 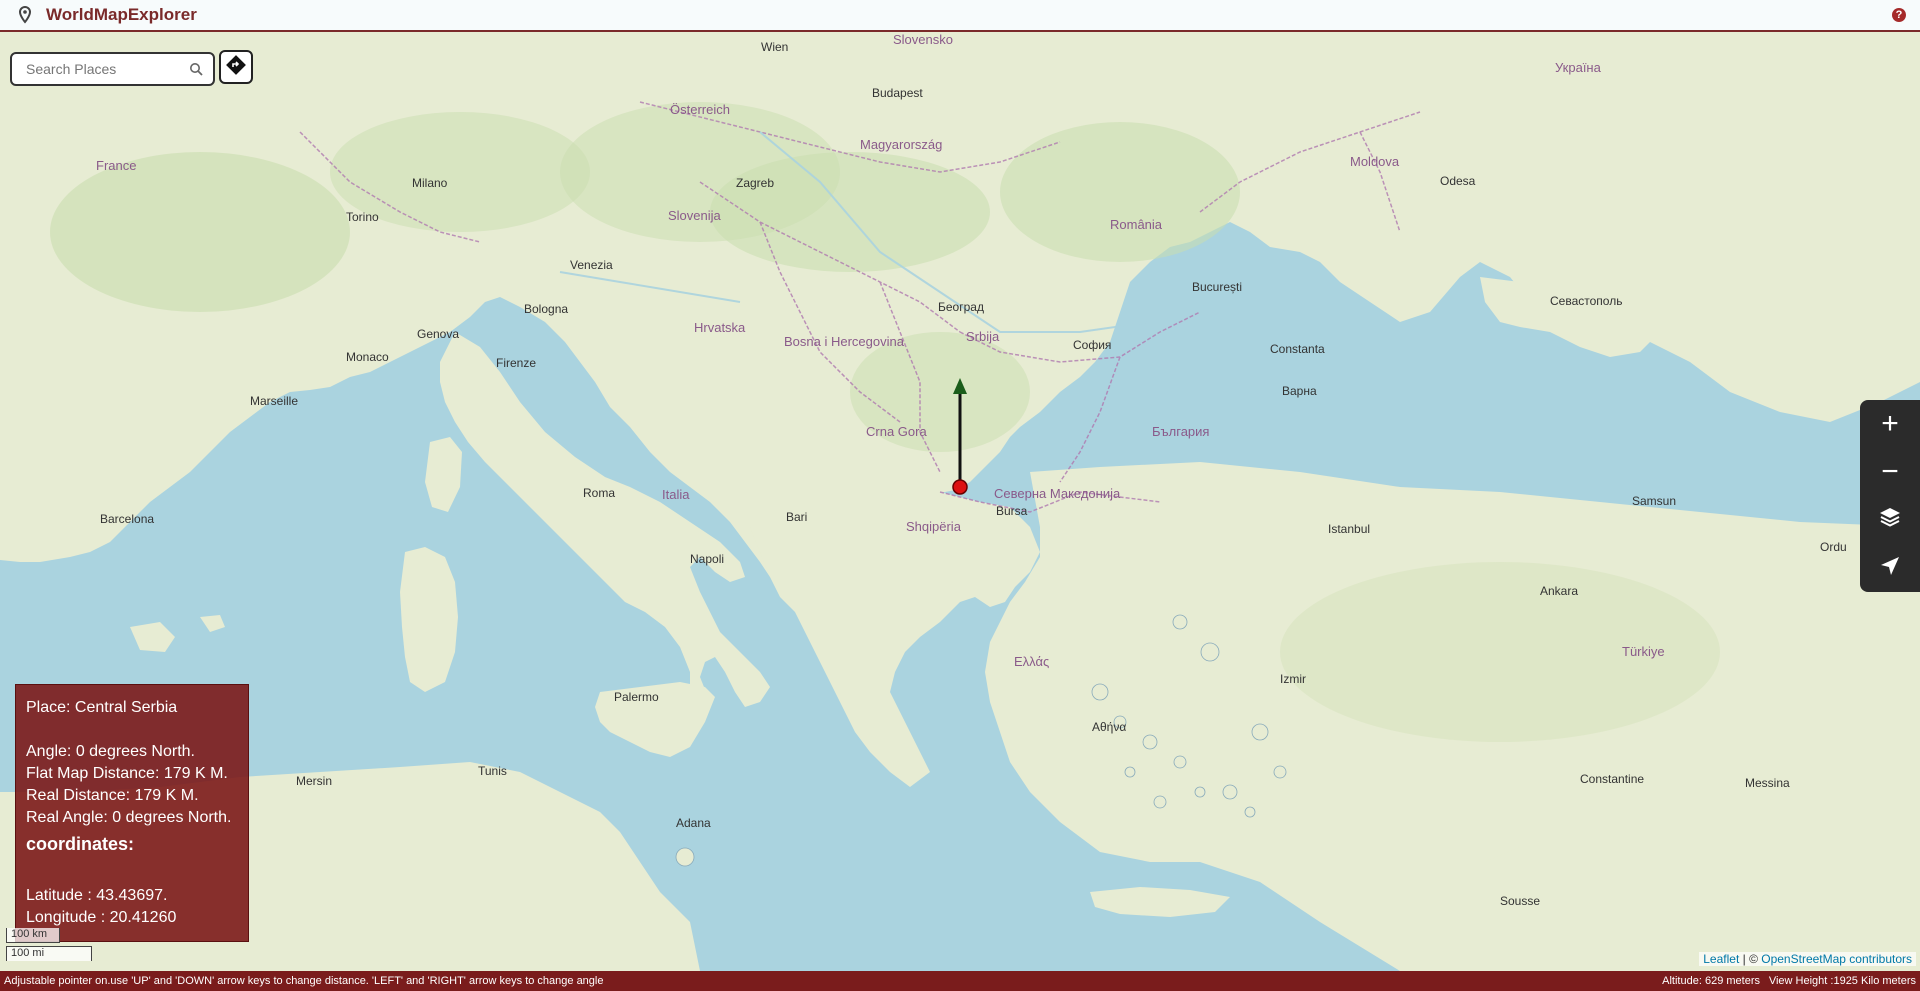 What do you see at coordinates (1721, 959) in the screenshot?
I see `leaflet-link: Leaflet` at bounding box center [1721, 959].